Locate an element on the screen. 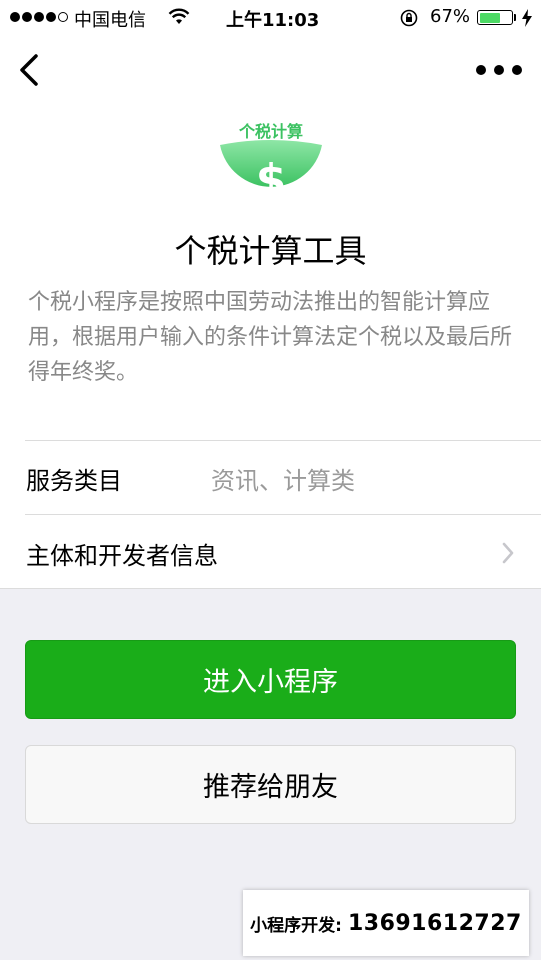 The width and height of the screenshot is (541, 960). more-dots-icon is located at coordinates (481, 70).